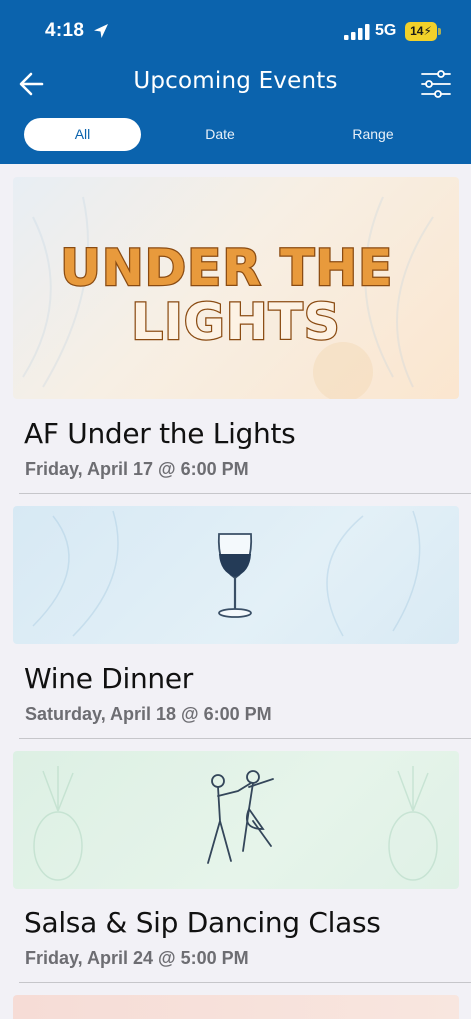 The height and width of the screenshot is (1019, 471). Describe the element at coordinates (386, 30) in the screenshot. I see `network-type: 5G` at that location.